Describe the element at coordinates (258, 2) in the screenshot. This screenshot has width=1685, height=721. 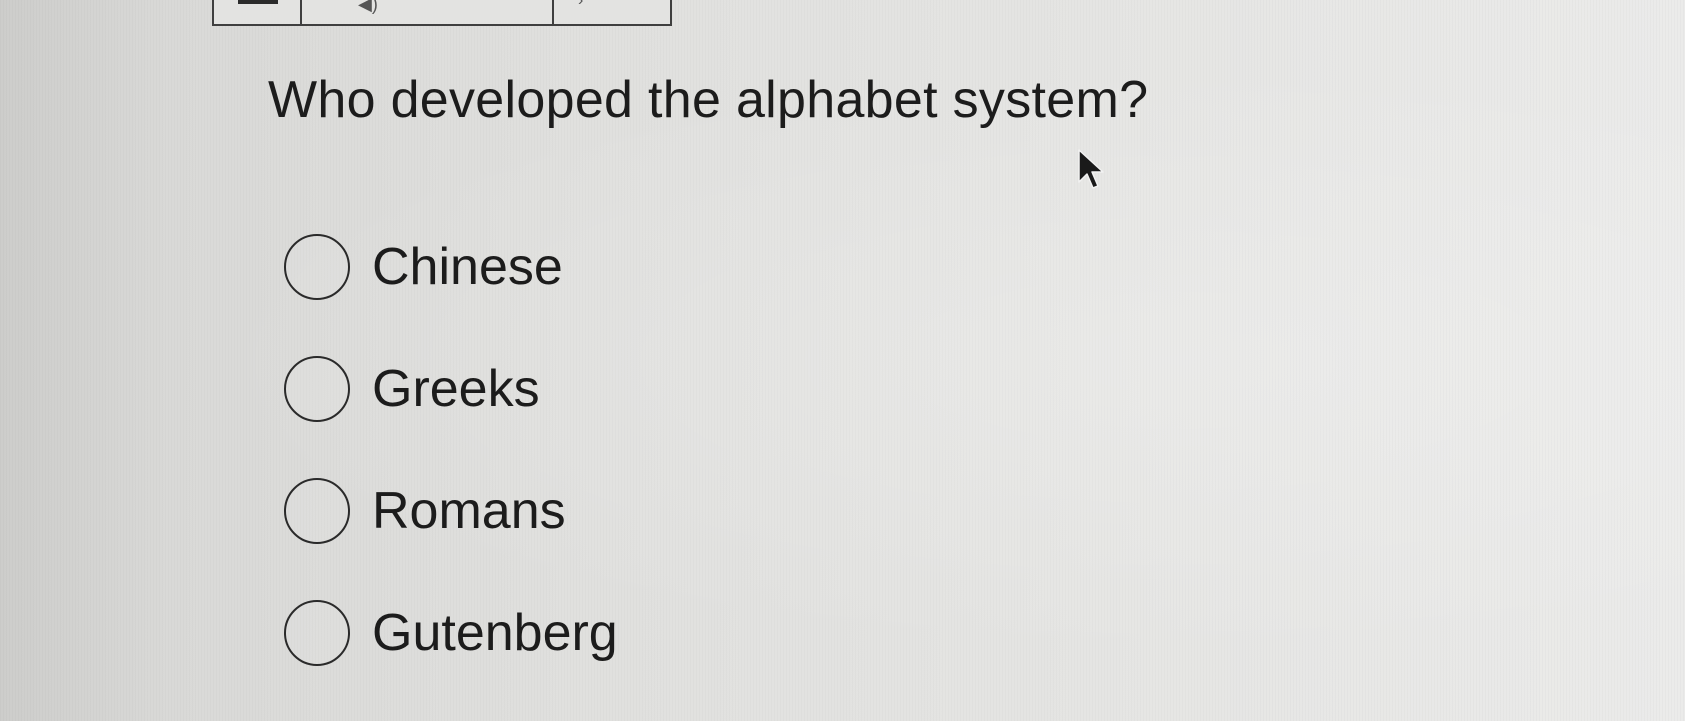
I see `menu-bar-icon` at that location.